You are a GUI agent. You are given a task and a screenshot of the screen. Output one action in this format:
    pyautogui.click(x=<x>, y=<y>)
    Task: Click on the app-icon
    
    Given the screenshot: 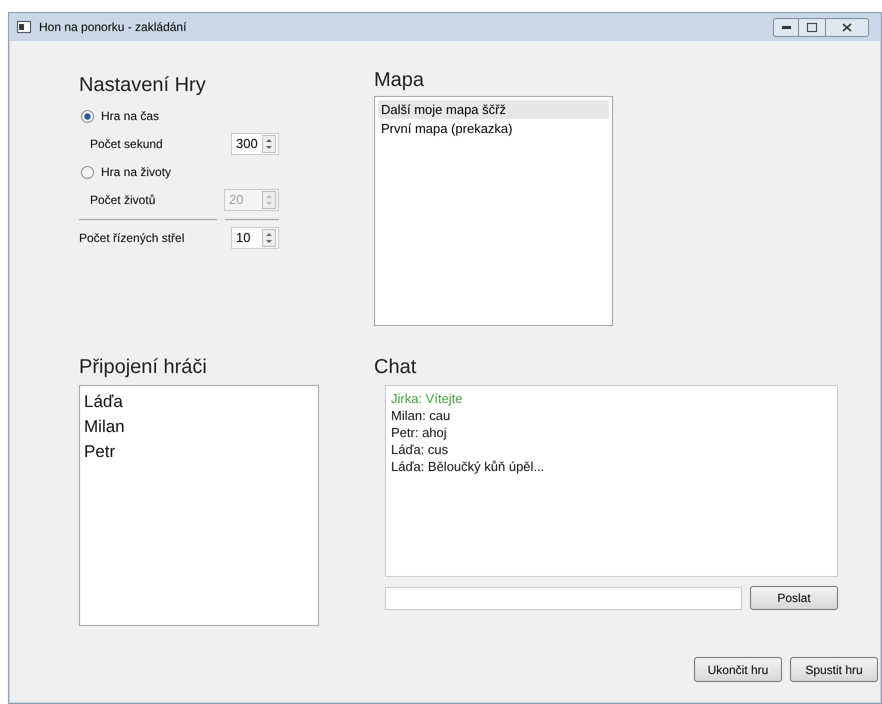 What is the action you would take?
    pyautogui.click(x=24, y=27)
    